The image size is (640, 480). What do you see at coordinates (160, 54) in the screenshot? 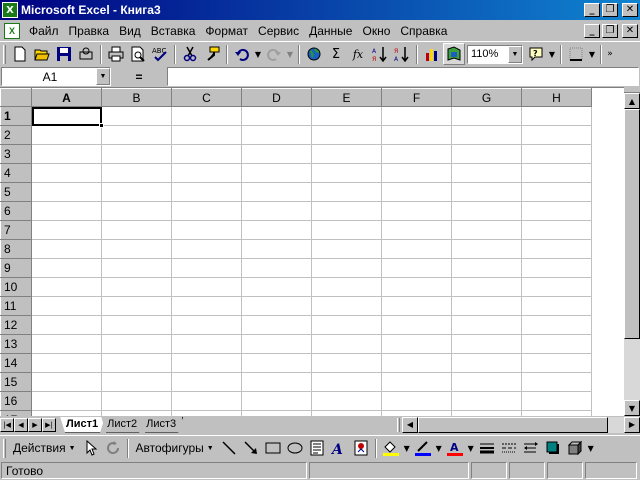
I see `spelling-icon: ABC` at bounding box center [160, 54].